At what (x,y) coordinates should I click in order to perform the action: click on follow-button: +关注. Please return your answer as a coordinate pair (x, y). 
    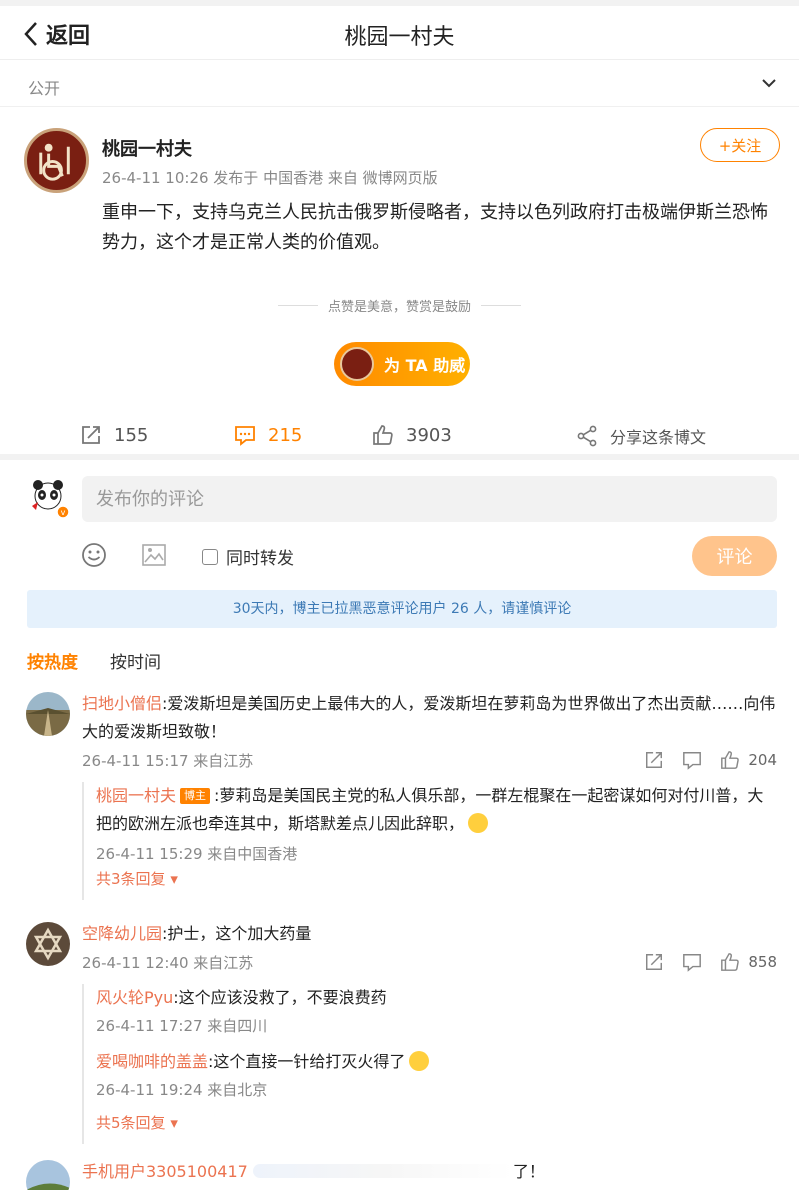
    Looking at the image, I should click on (740, 145).